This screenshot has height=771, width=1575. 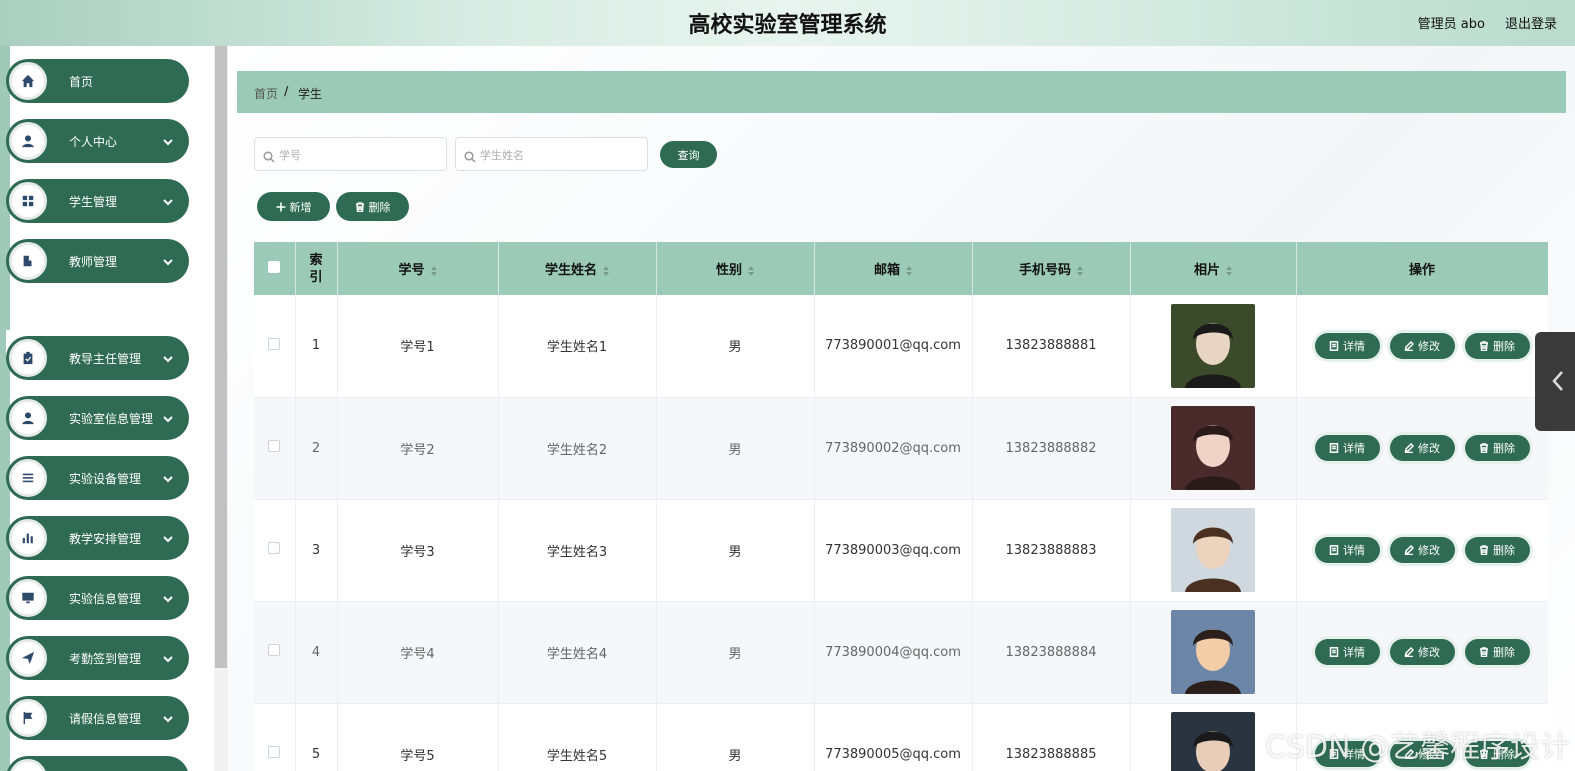 I want to click on add-button: 新增, so click(x=293, y=206).